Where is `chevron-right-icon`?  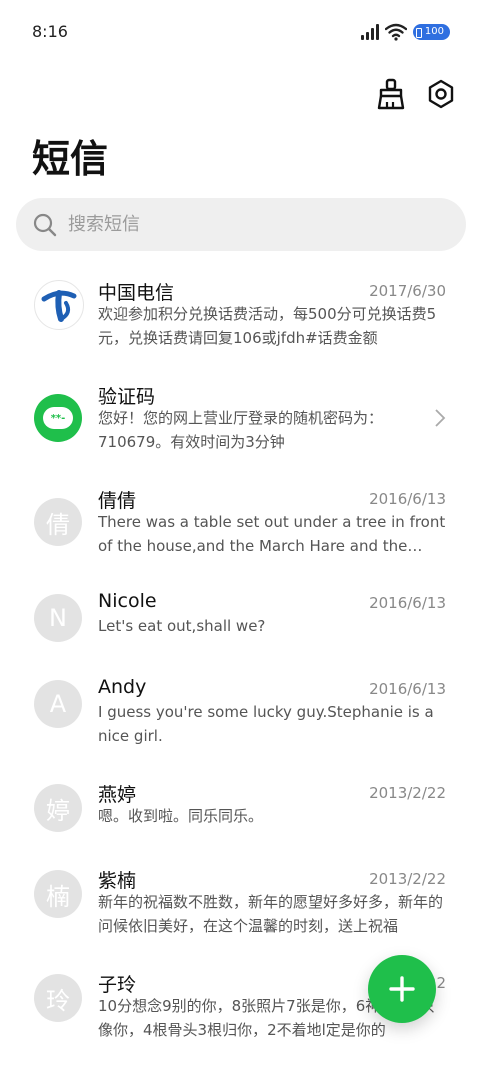 chevron-right-icon is located at coordinates (440, 418).